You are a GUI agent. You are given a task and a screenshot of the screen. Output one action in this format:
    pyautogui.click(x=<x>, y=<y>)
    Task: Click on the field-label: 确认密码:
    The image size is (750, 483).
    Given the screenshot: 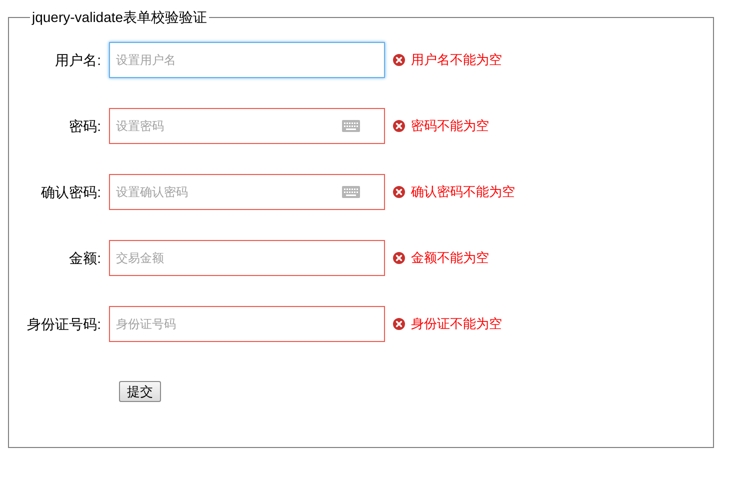 What is the action you would take?
    pyautogui.click(x=71, y=192)
    